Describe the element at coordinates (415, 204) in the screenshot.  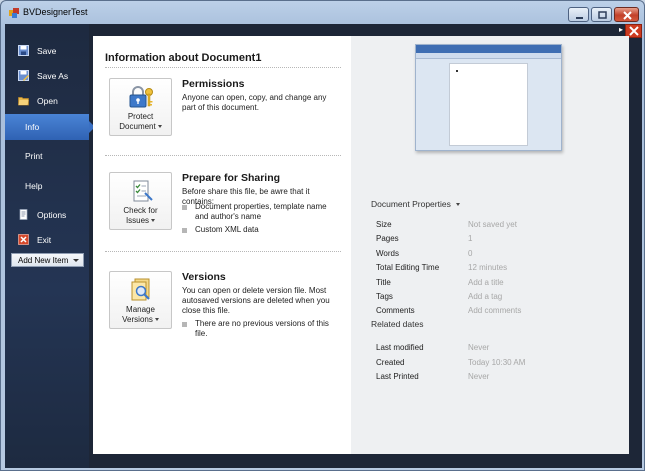
I see `document-properties-dropdown: Document Properties` at that location.